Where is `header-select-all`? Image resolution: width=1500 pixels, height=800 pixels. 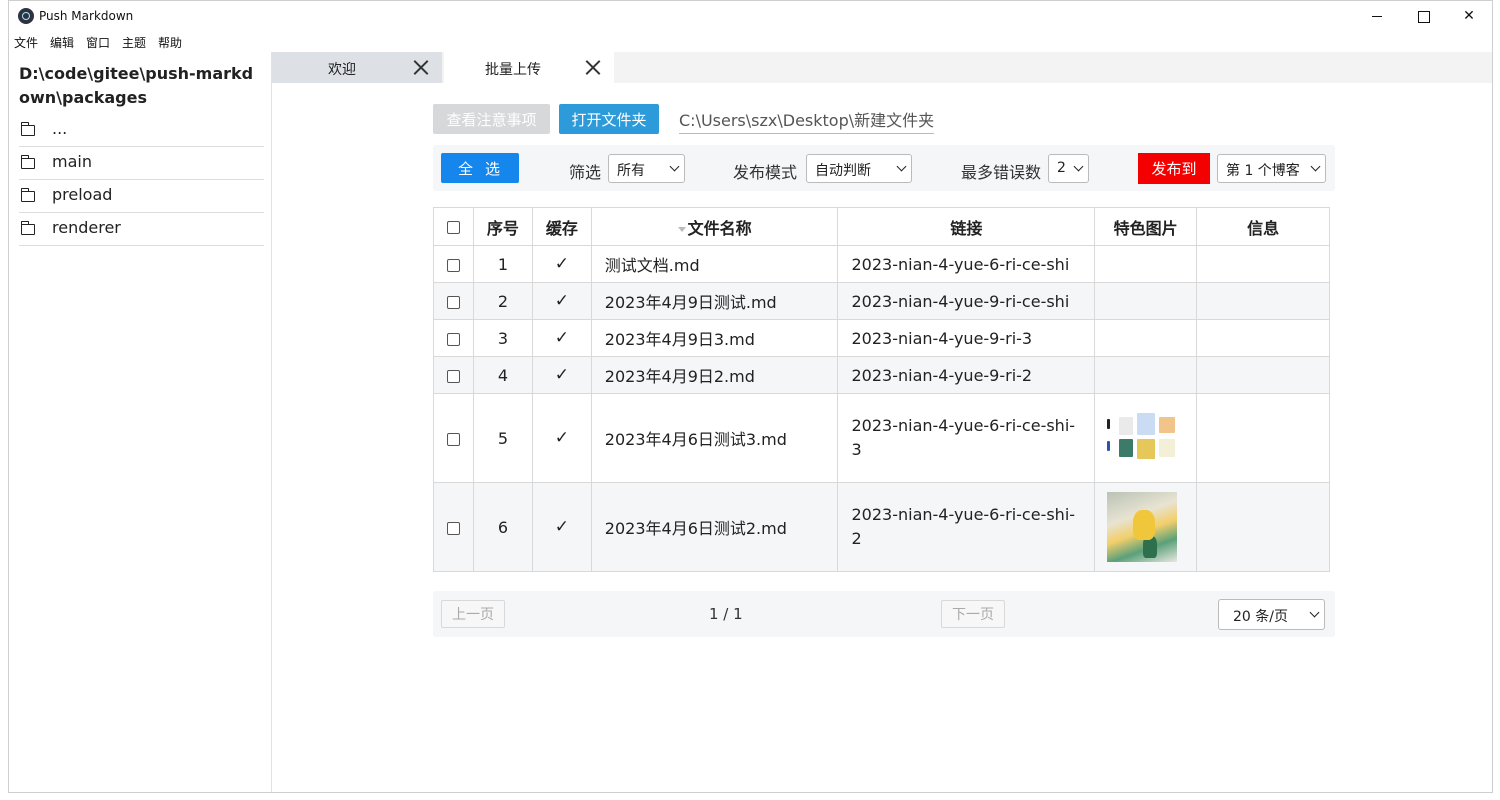 header-select-all is located at coordinates (453, 226).